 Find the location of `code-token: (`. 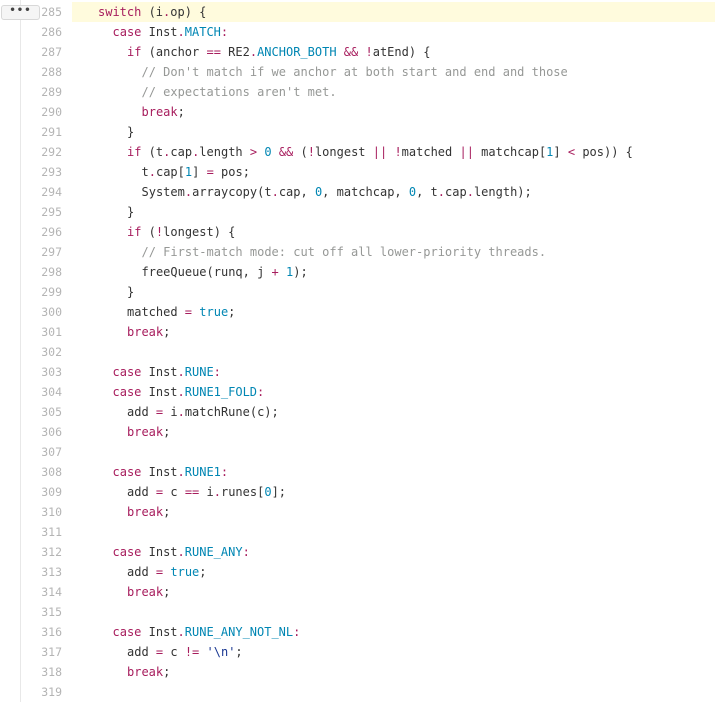

code-token: ( is located at coordinates (300, 152).